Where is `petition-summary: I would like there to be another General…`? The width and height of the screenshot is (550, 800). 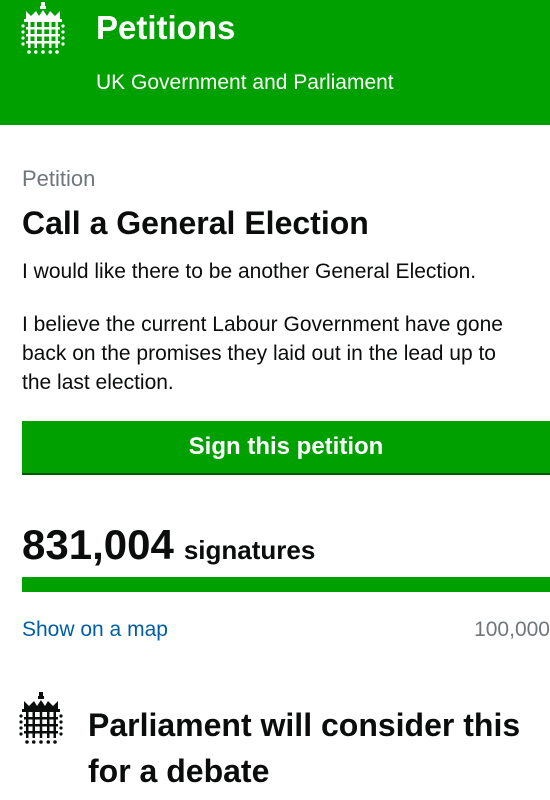 petition-summary: I would like there to be another General… is located at coordinates (249, 271).